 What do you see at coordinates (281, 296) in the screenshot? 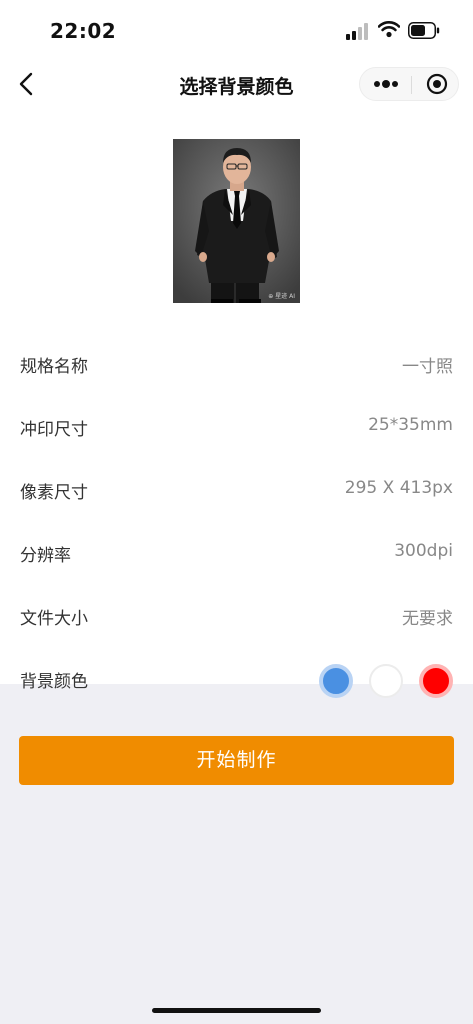
I see `photo-watermark: ⊕ 星迹 AI` at bounding box center [281, 296].